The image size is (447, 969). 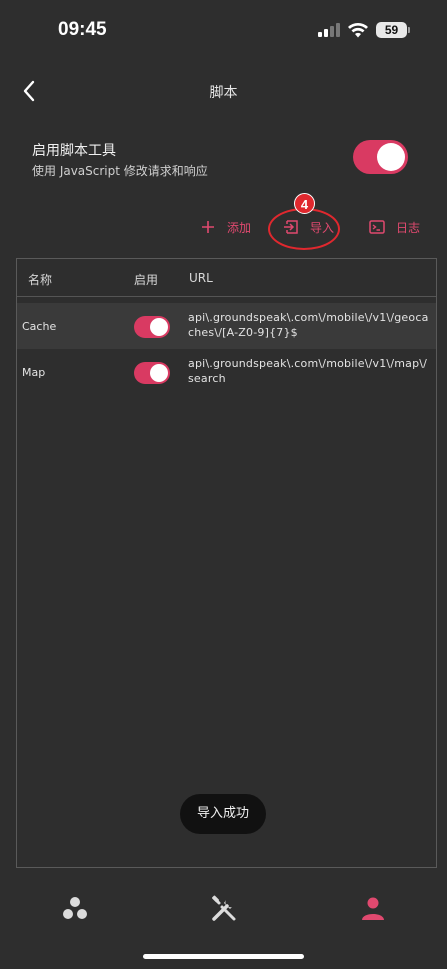 I want to click on log-button: 日志, so click(x=394, y=227).